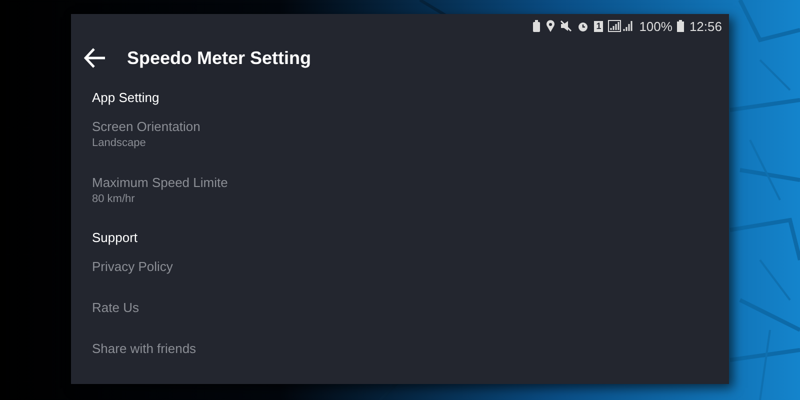 This screenshot has width=800, height=400. What do you see at coordinates (655, 26) in the screenshot?
I see `battery-level: 100%` at bounding box center [655, 26].